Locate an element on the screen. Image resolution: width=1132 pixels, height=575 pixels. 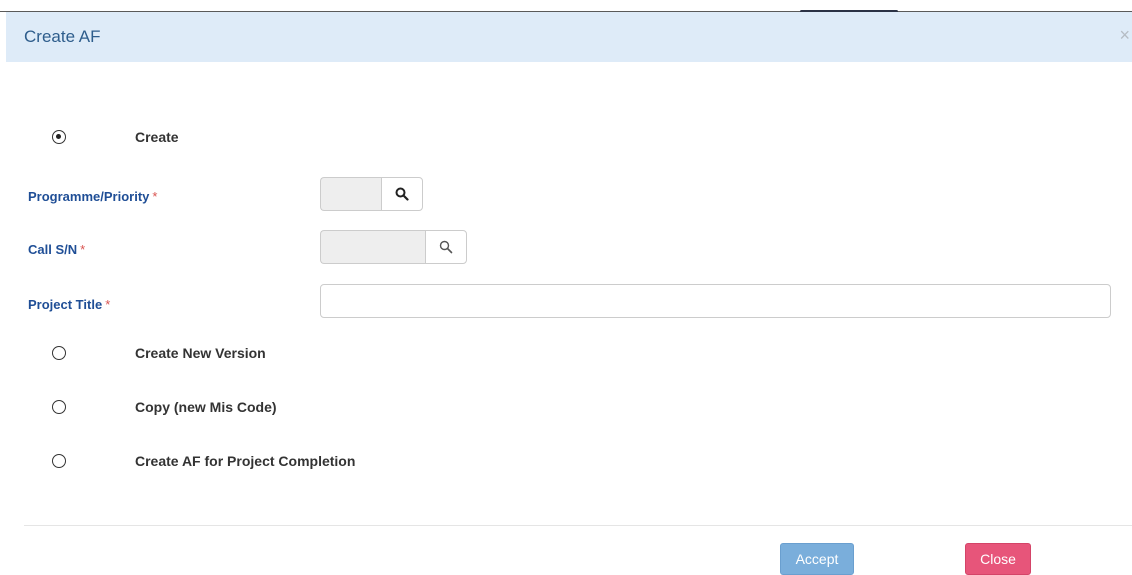
accept-button: Accept is located at coordinates (817, 559).